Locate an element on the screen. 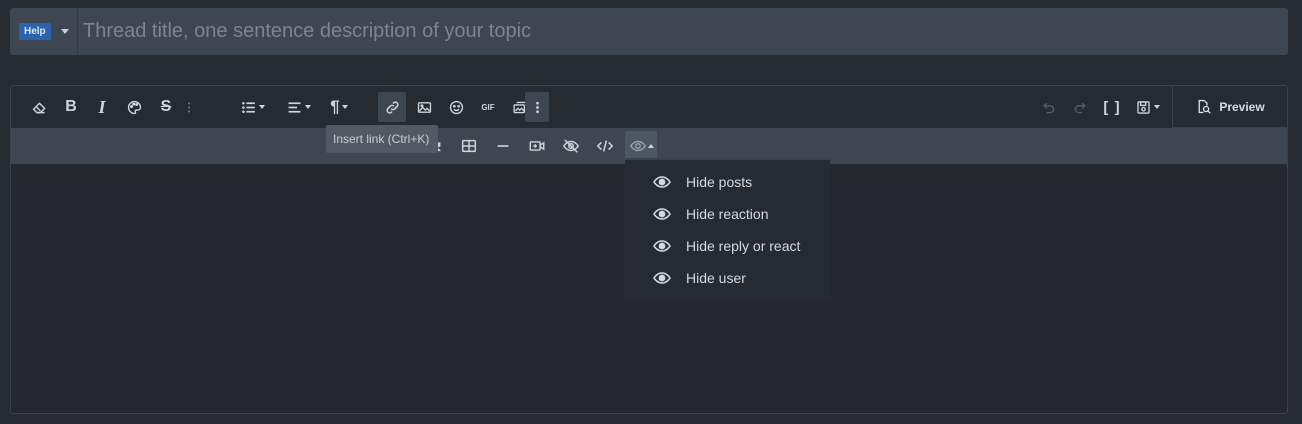 The height and width of the screenshot is (424, 1302). menu-item-label: Hide reaction is located at coordinates (727, 214).